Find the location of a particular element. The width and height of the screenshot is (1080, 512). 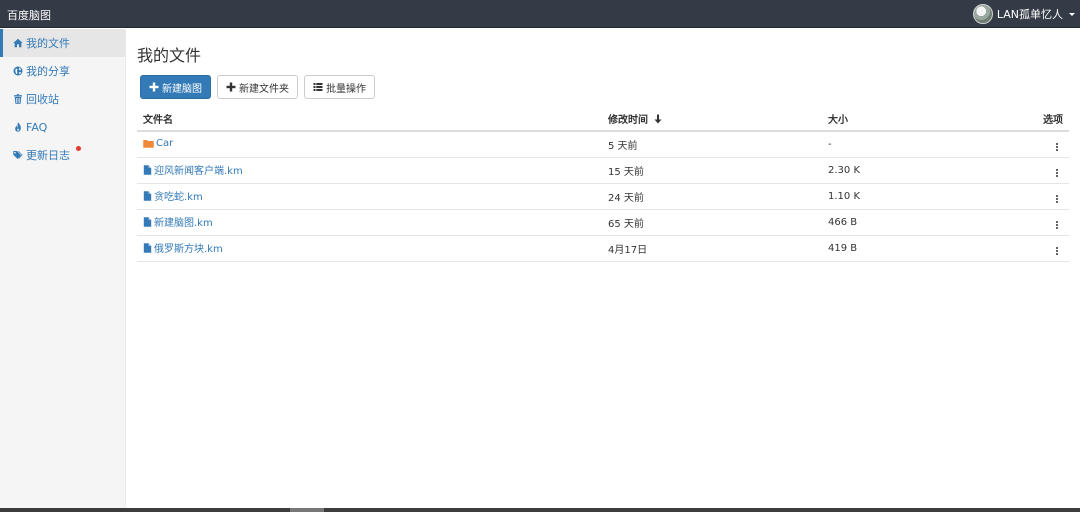

sidebar-item-my-files: 我的文件 is located at coordinates (62, 43).